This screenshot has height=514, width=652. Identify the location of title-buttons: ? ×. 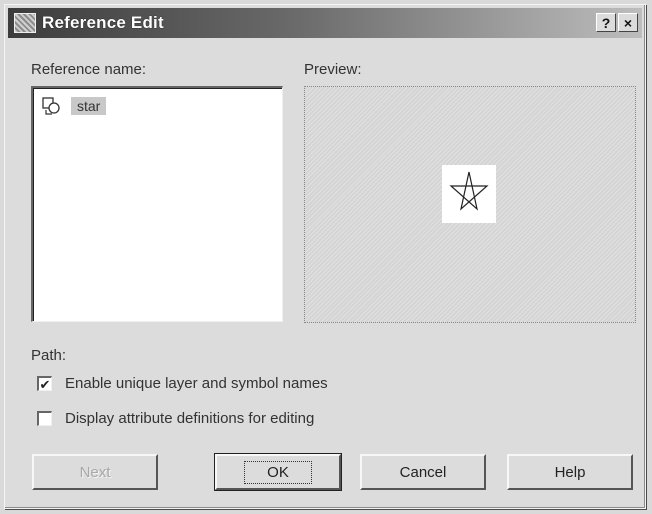
(617, 22).